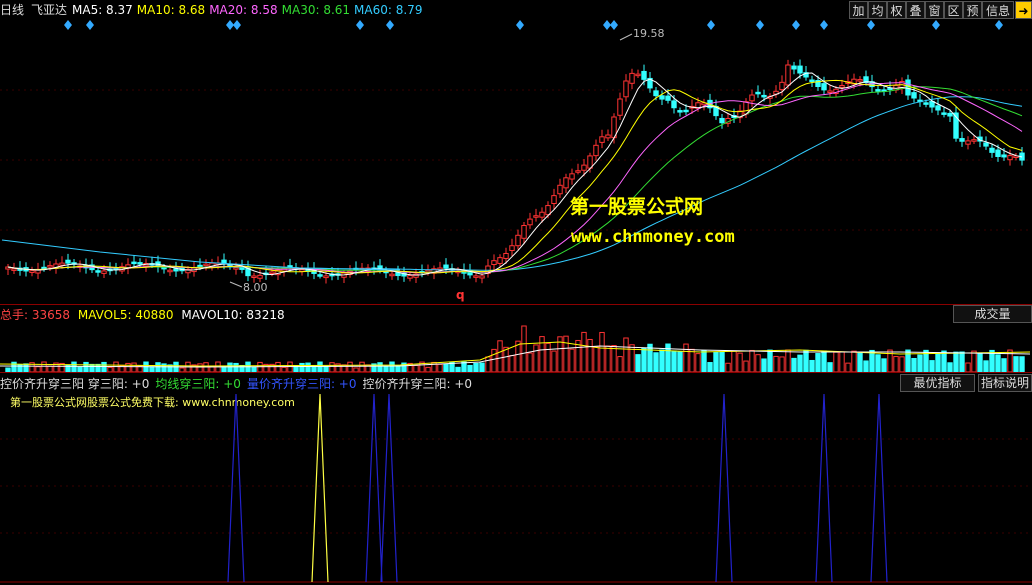 Image resolution: width=1032 pixels, height=585 pixels. What do you see at coordinates (12, 10) in the screenshot?
I see `period-label: 日线` at bounding box center [12, 10].